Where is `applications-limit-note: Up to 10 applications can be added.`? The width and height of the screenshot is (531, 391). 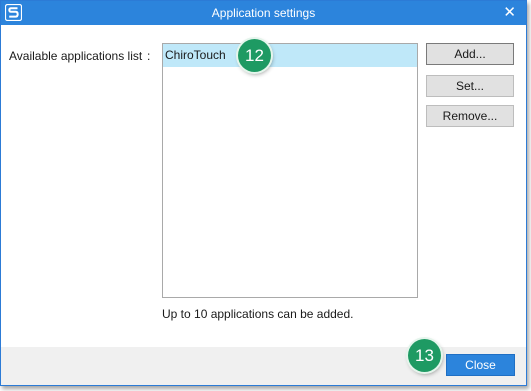 applications-limit-note: Up to 10 applications can be added. is located at coordinates (258, 314).